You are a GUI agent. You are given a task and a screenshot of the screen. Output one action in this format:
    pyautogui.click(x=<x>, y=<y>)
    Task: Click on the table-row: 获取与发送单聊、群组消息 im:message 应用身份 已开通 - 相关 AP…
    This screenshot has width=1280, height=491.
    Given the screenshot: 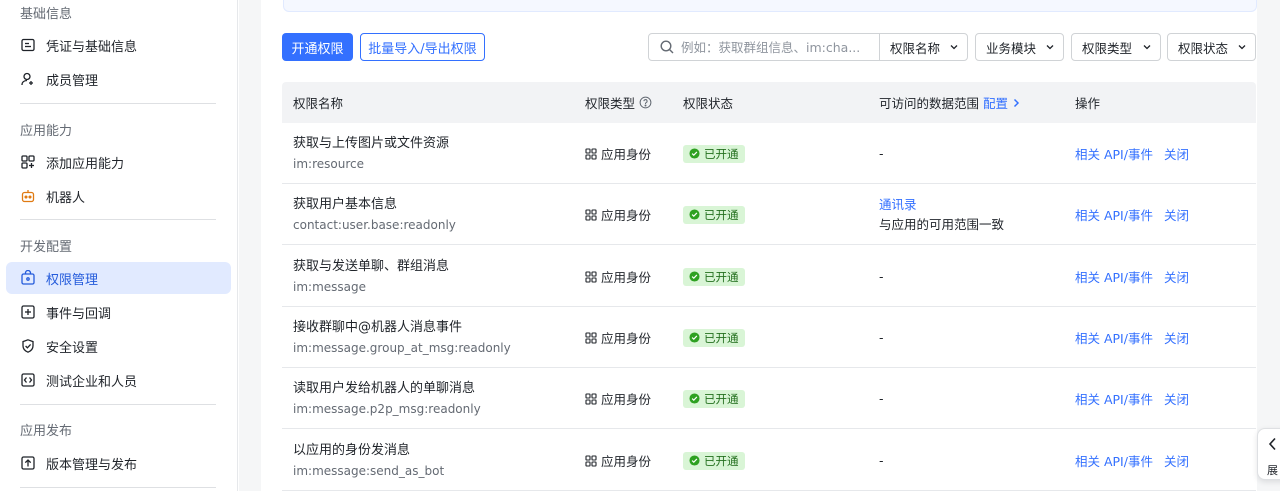 What is the action you would take?
    pyautogui.click(x=769, y=276)
    